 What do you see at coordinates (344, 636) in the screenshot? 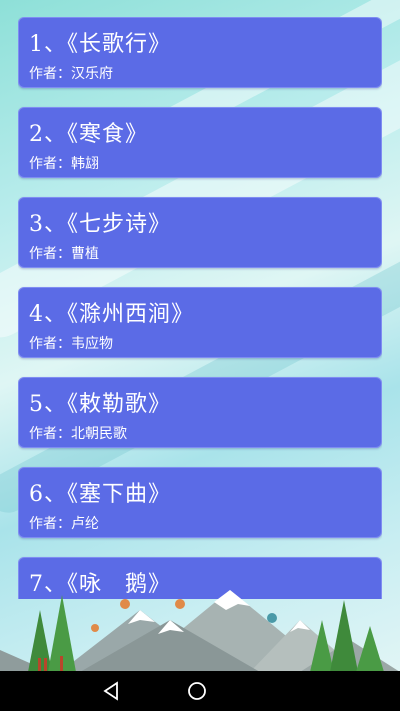
I see `tree-icon` at bounding box center [344, 636].